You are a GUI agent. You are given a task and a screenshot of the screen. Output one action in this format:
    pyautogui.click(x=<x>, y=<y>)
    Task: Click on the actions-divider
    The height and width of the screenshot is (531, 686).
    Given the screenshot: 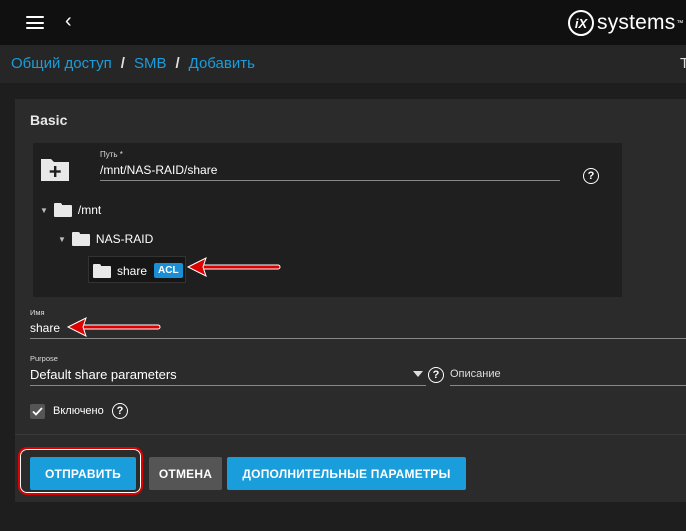 What is the action you would take?
    pyautogui.click(x=350, y=434)
    